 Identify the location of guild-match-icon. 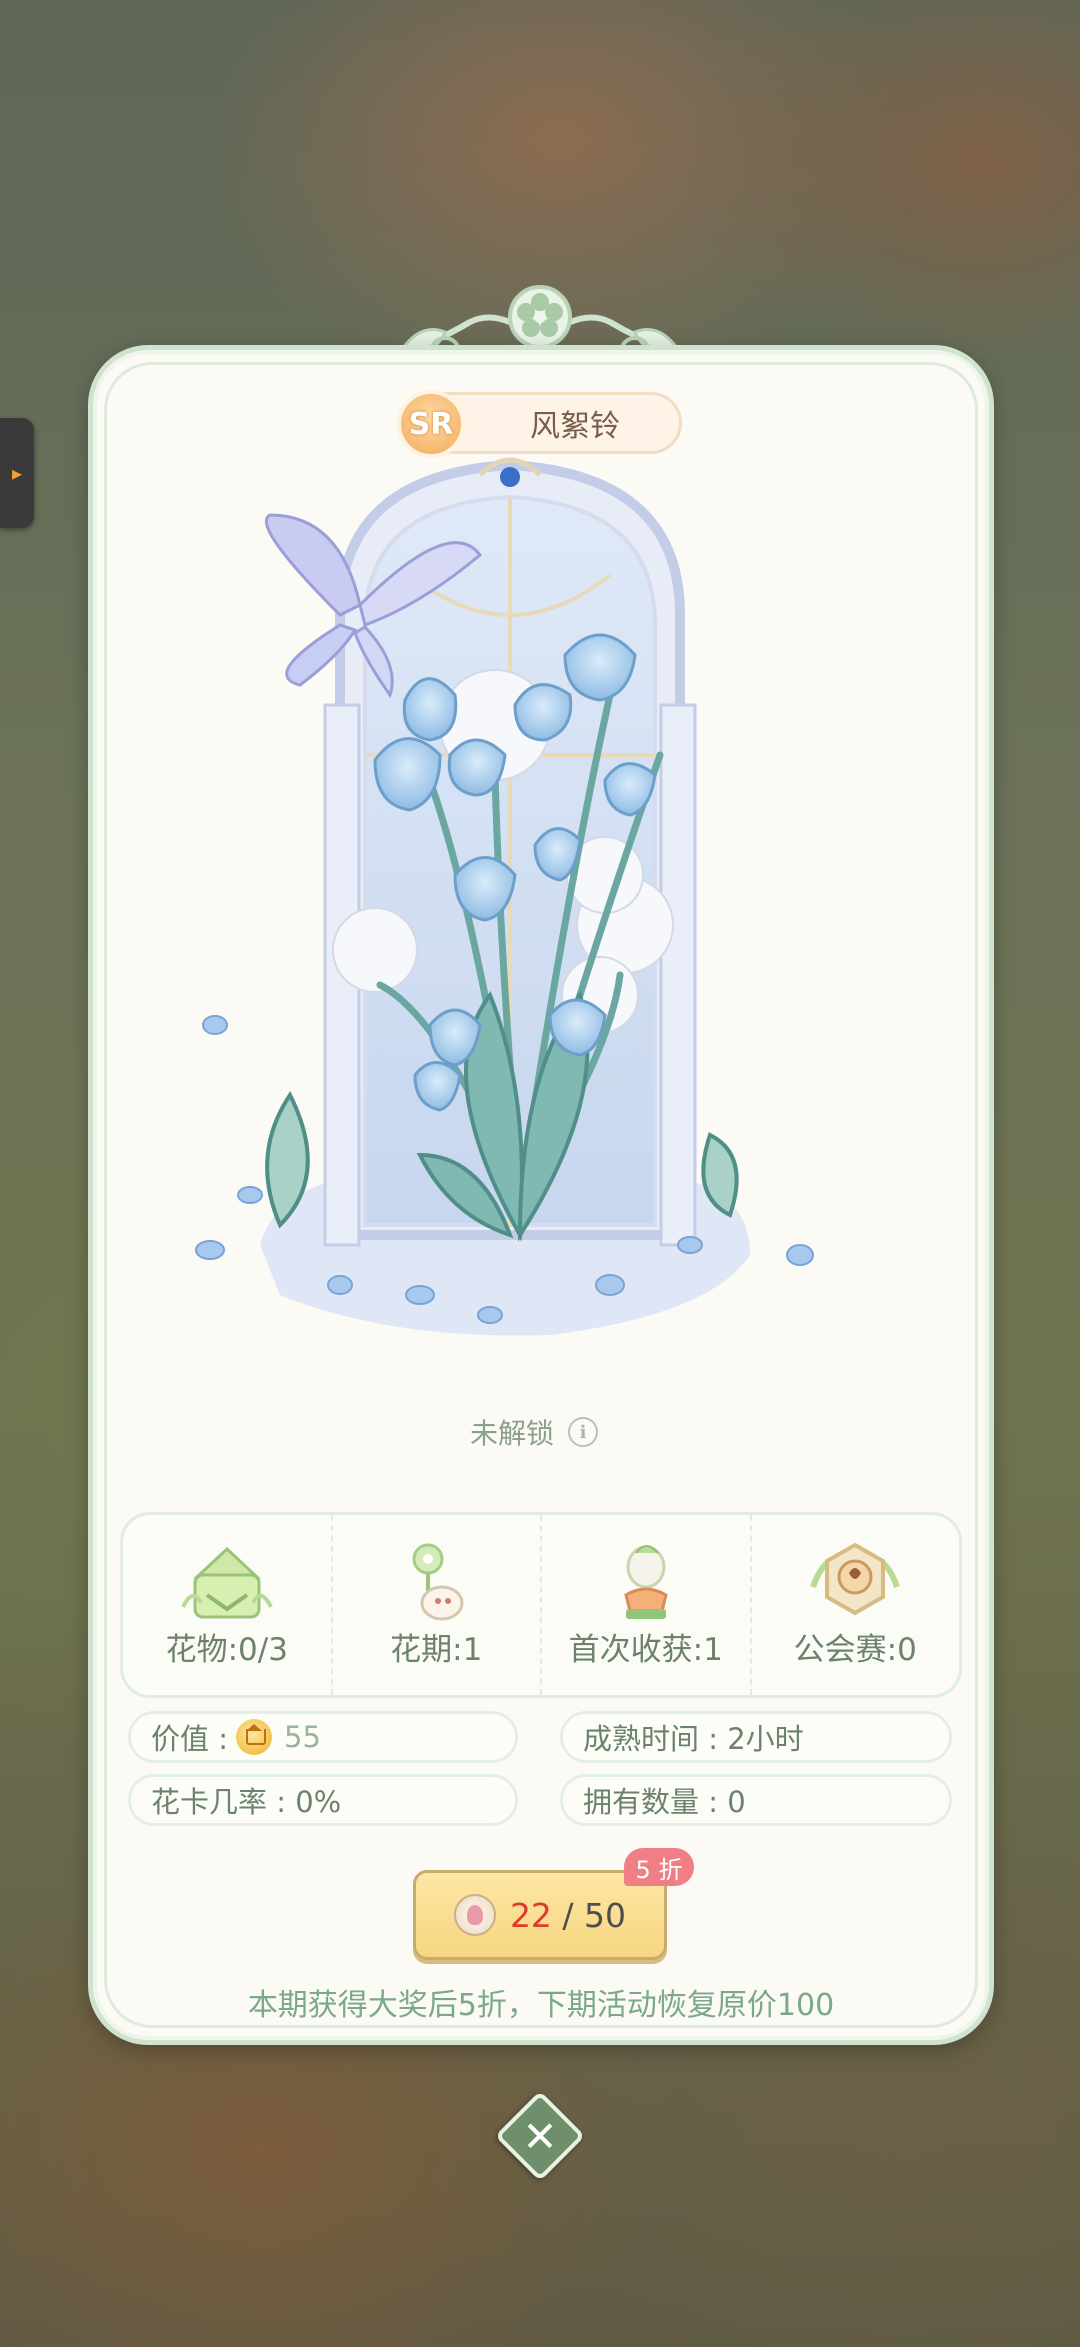
(855, 1579).